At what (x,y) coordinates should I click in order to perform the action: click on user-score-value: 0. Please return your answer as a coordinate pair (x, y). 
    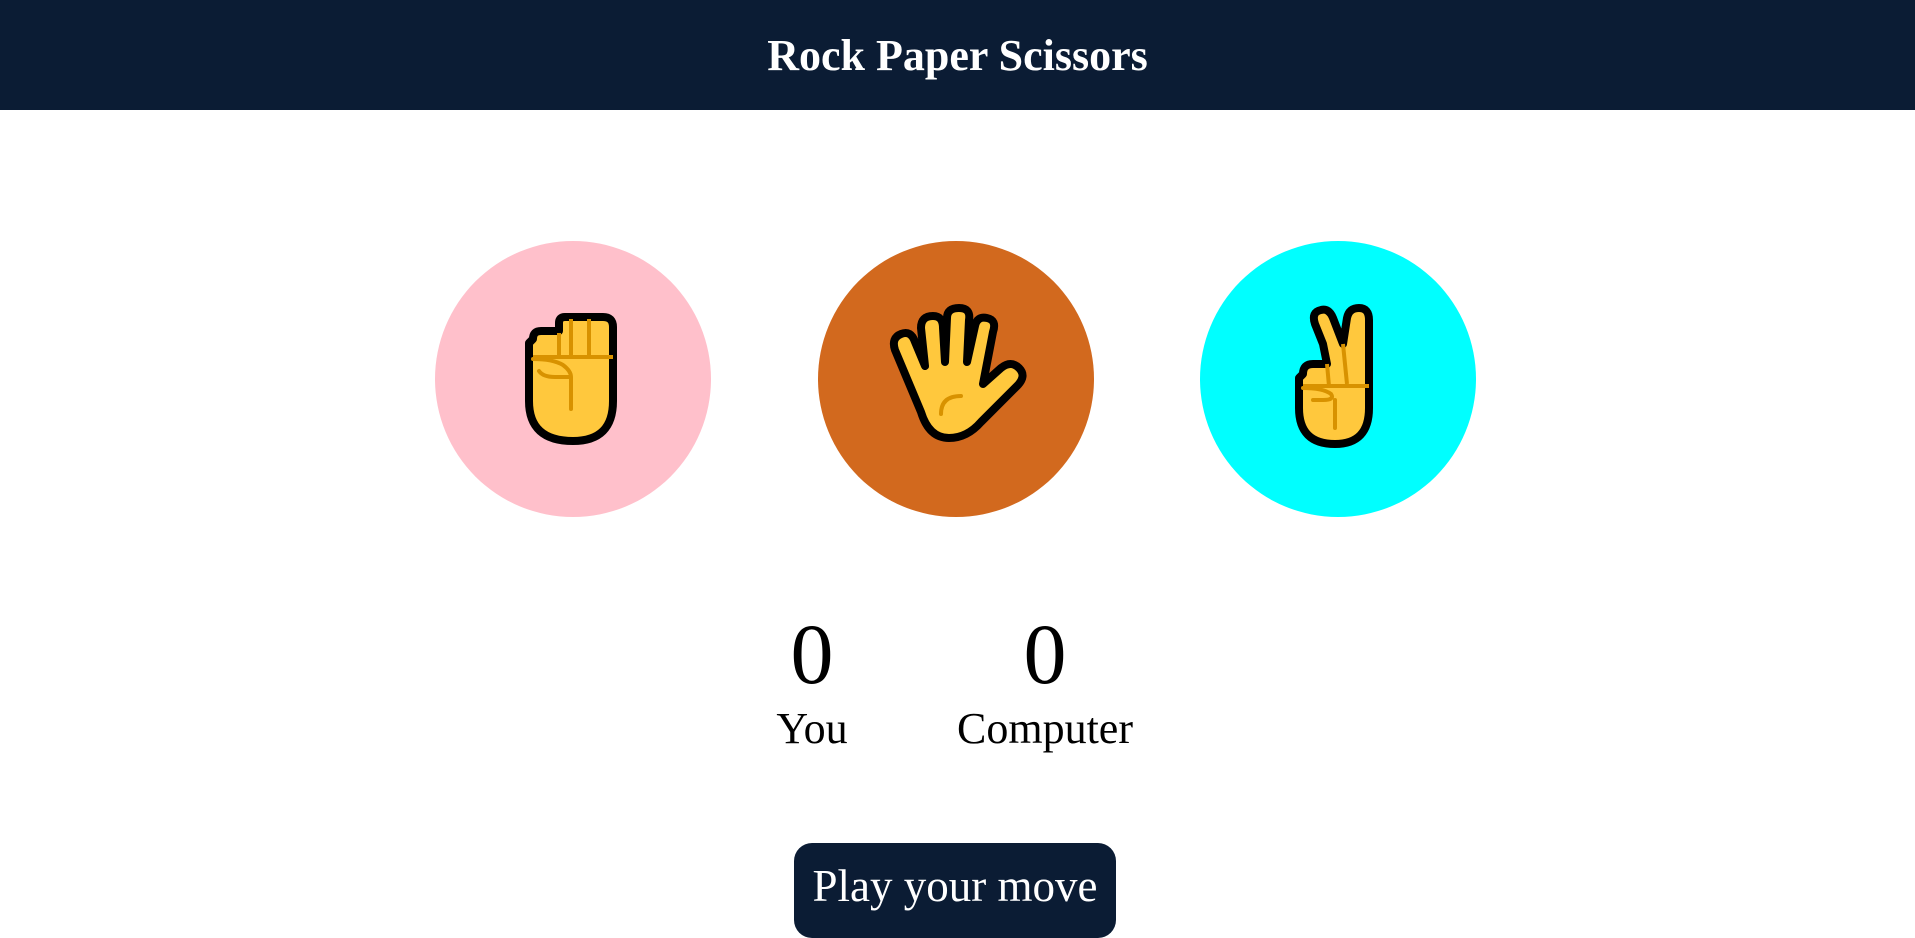
    Looking at the image, I should click on (812, 654).